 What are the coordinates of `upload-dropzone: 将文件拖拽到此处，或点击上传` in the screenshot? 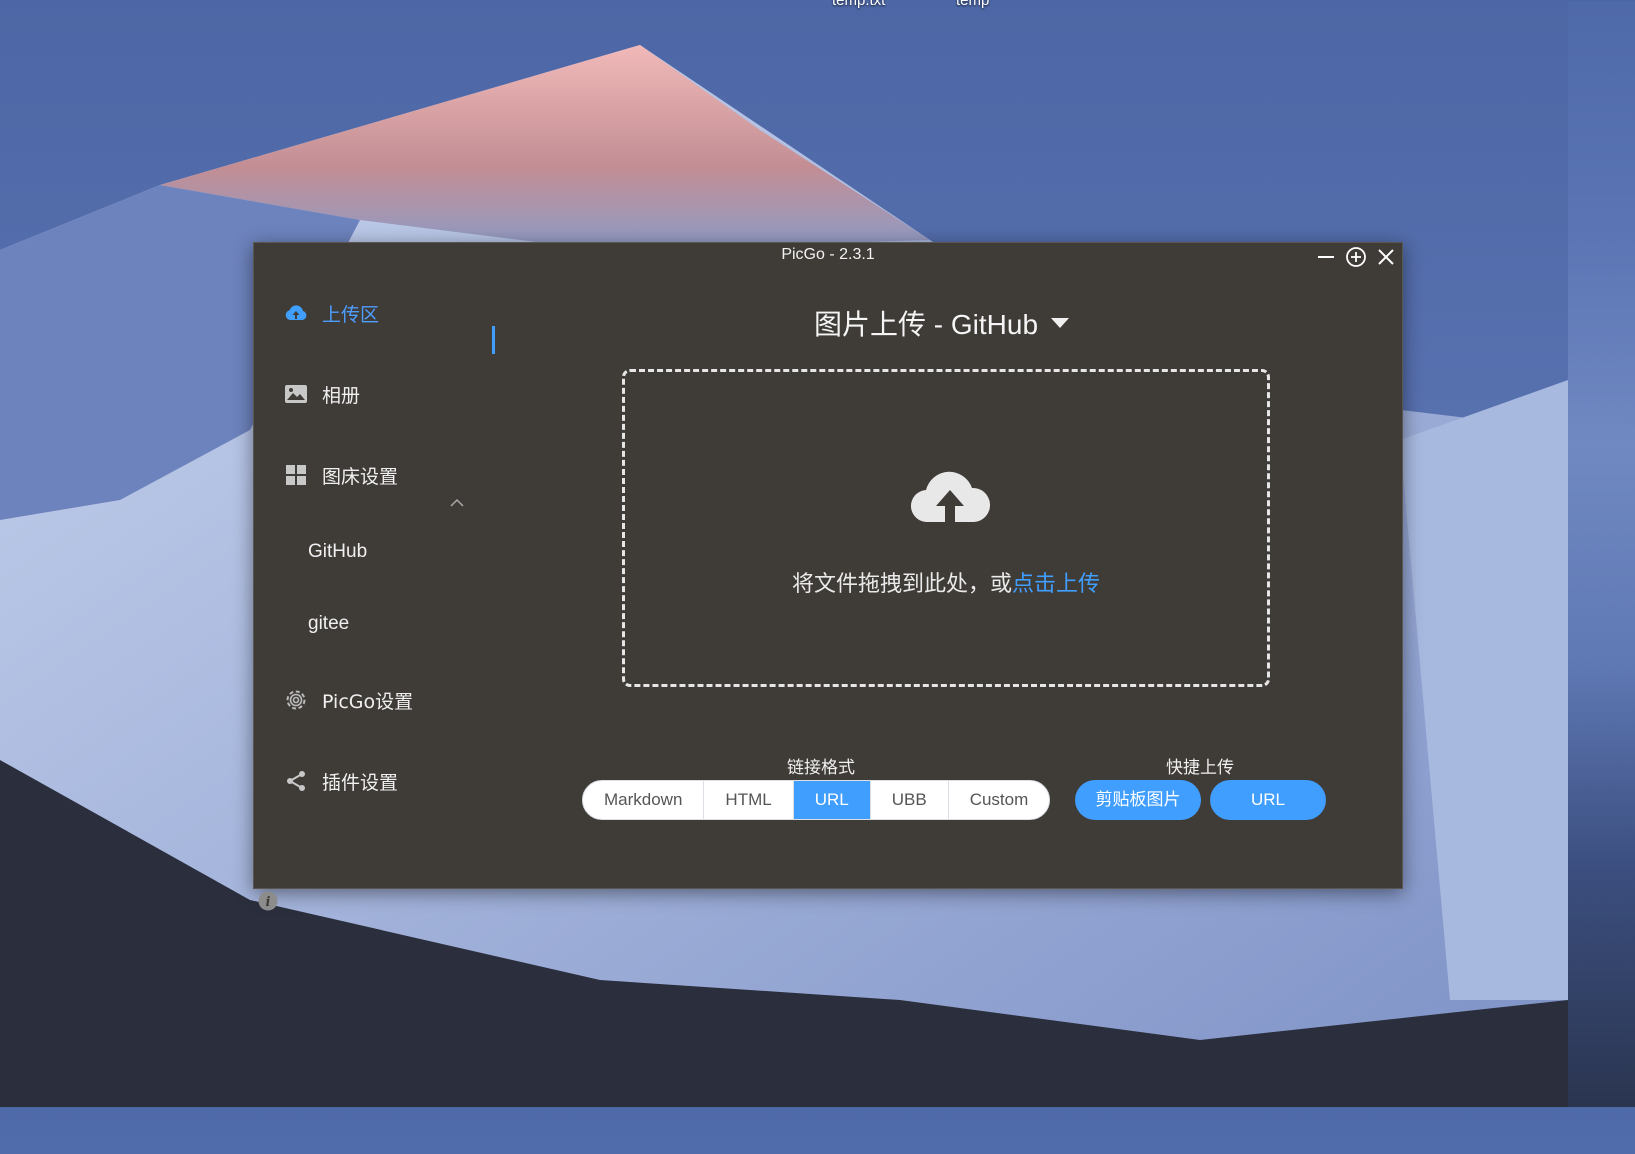 It's located at (946, 528).